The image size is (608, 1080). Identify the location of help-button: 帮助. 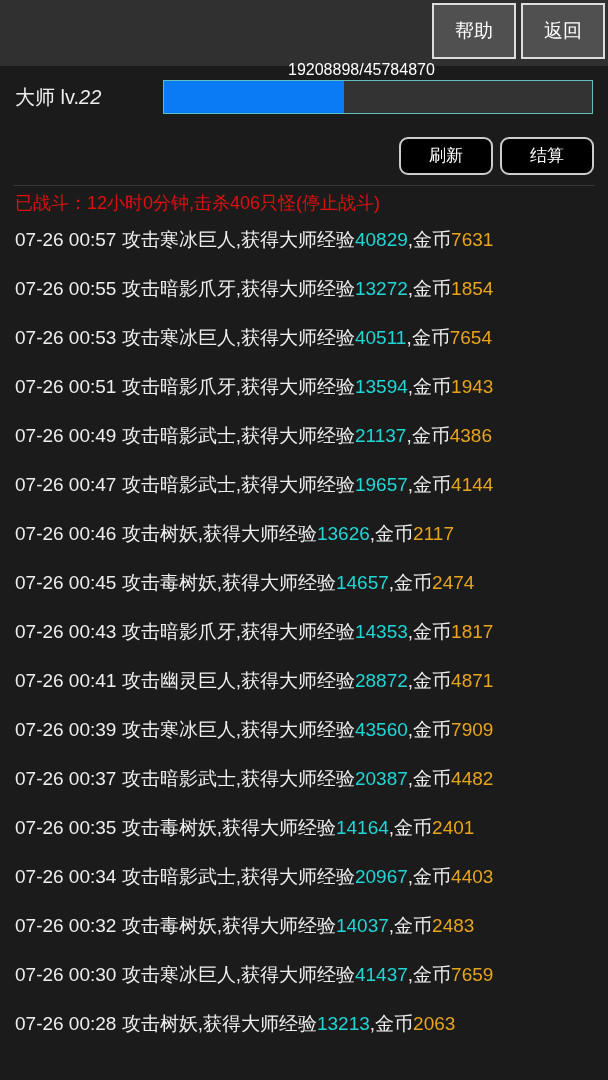
(474, 31).